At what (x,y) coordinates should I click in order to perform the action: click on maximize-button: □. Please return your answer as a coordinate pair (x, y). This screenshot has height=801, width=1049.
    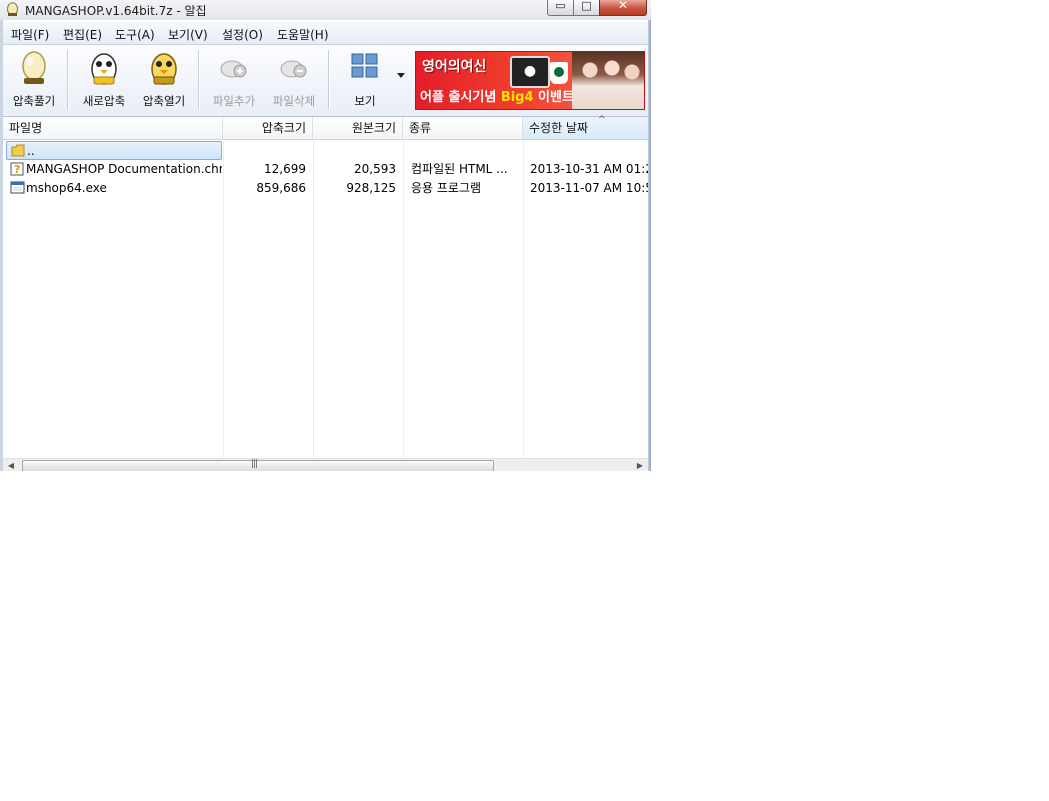
    Looking at the image, I should click on (586, 8).